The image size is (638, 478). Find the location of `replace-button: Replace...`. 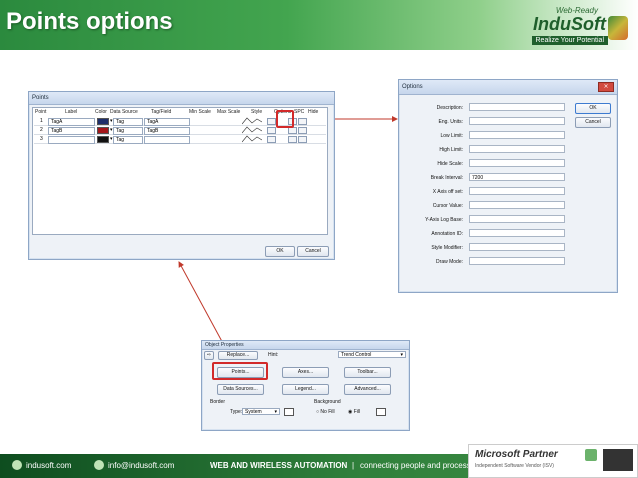

replace-button: Replace... is located at coordinates (238, 355).